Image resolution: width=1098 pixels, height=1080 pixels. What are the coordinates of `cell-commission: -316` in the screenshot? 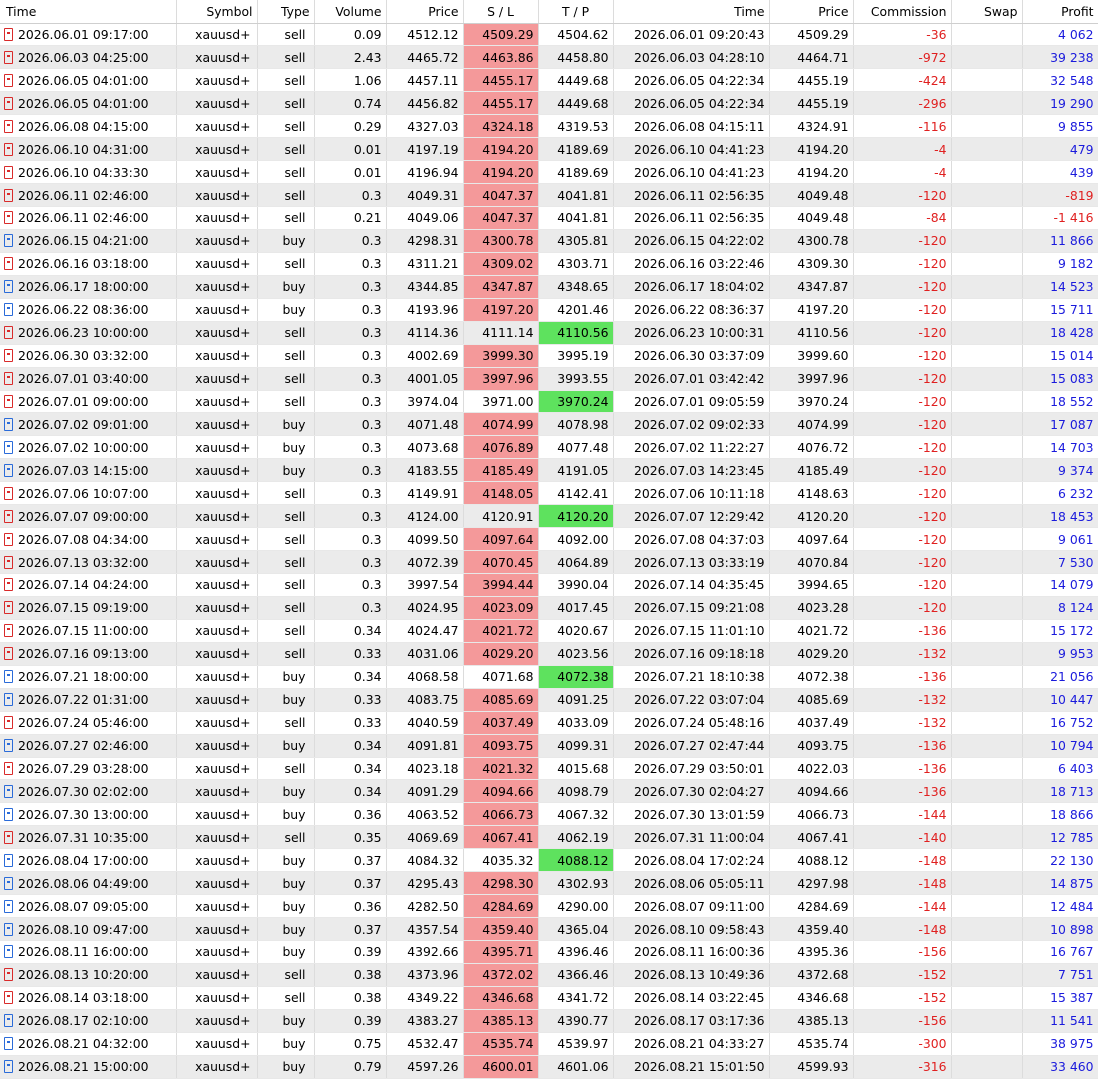 It's located at (902, 1067).